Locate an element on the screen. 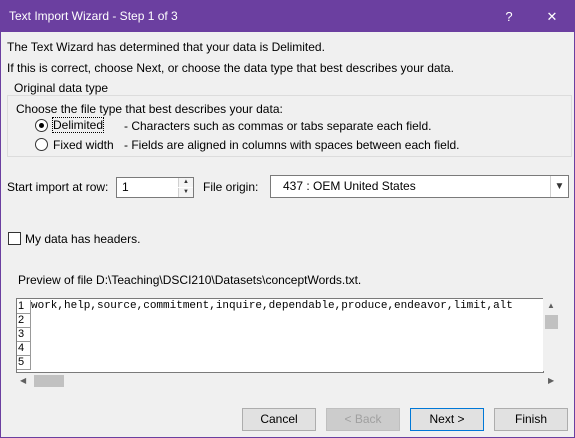 The height and width of the screenshot is (438, 575). preview-vertical-scrollbar: ▲ is located at coordinates (551, 334).